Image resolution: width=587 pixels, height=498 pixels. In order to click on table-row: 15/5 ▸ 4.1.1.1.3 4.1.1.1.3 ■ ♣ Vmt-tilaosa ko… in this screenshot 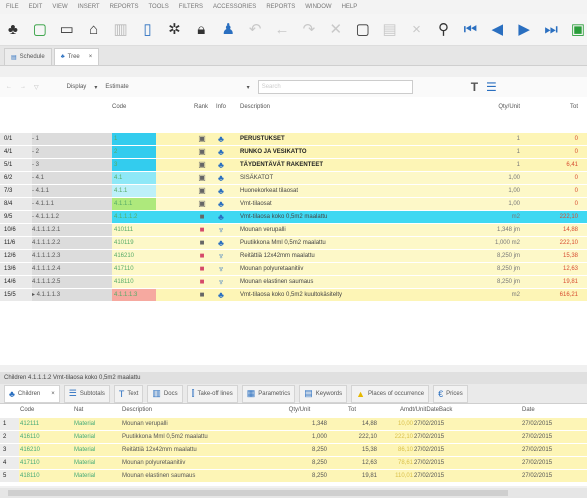, I will do `click(293, 295)`.